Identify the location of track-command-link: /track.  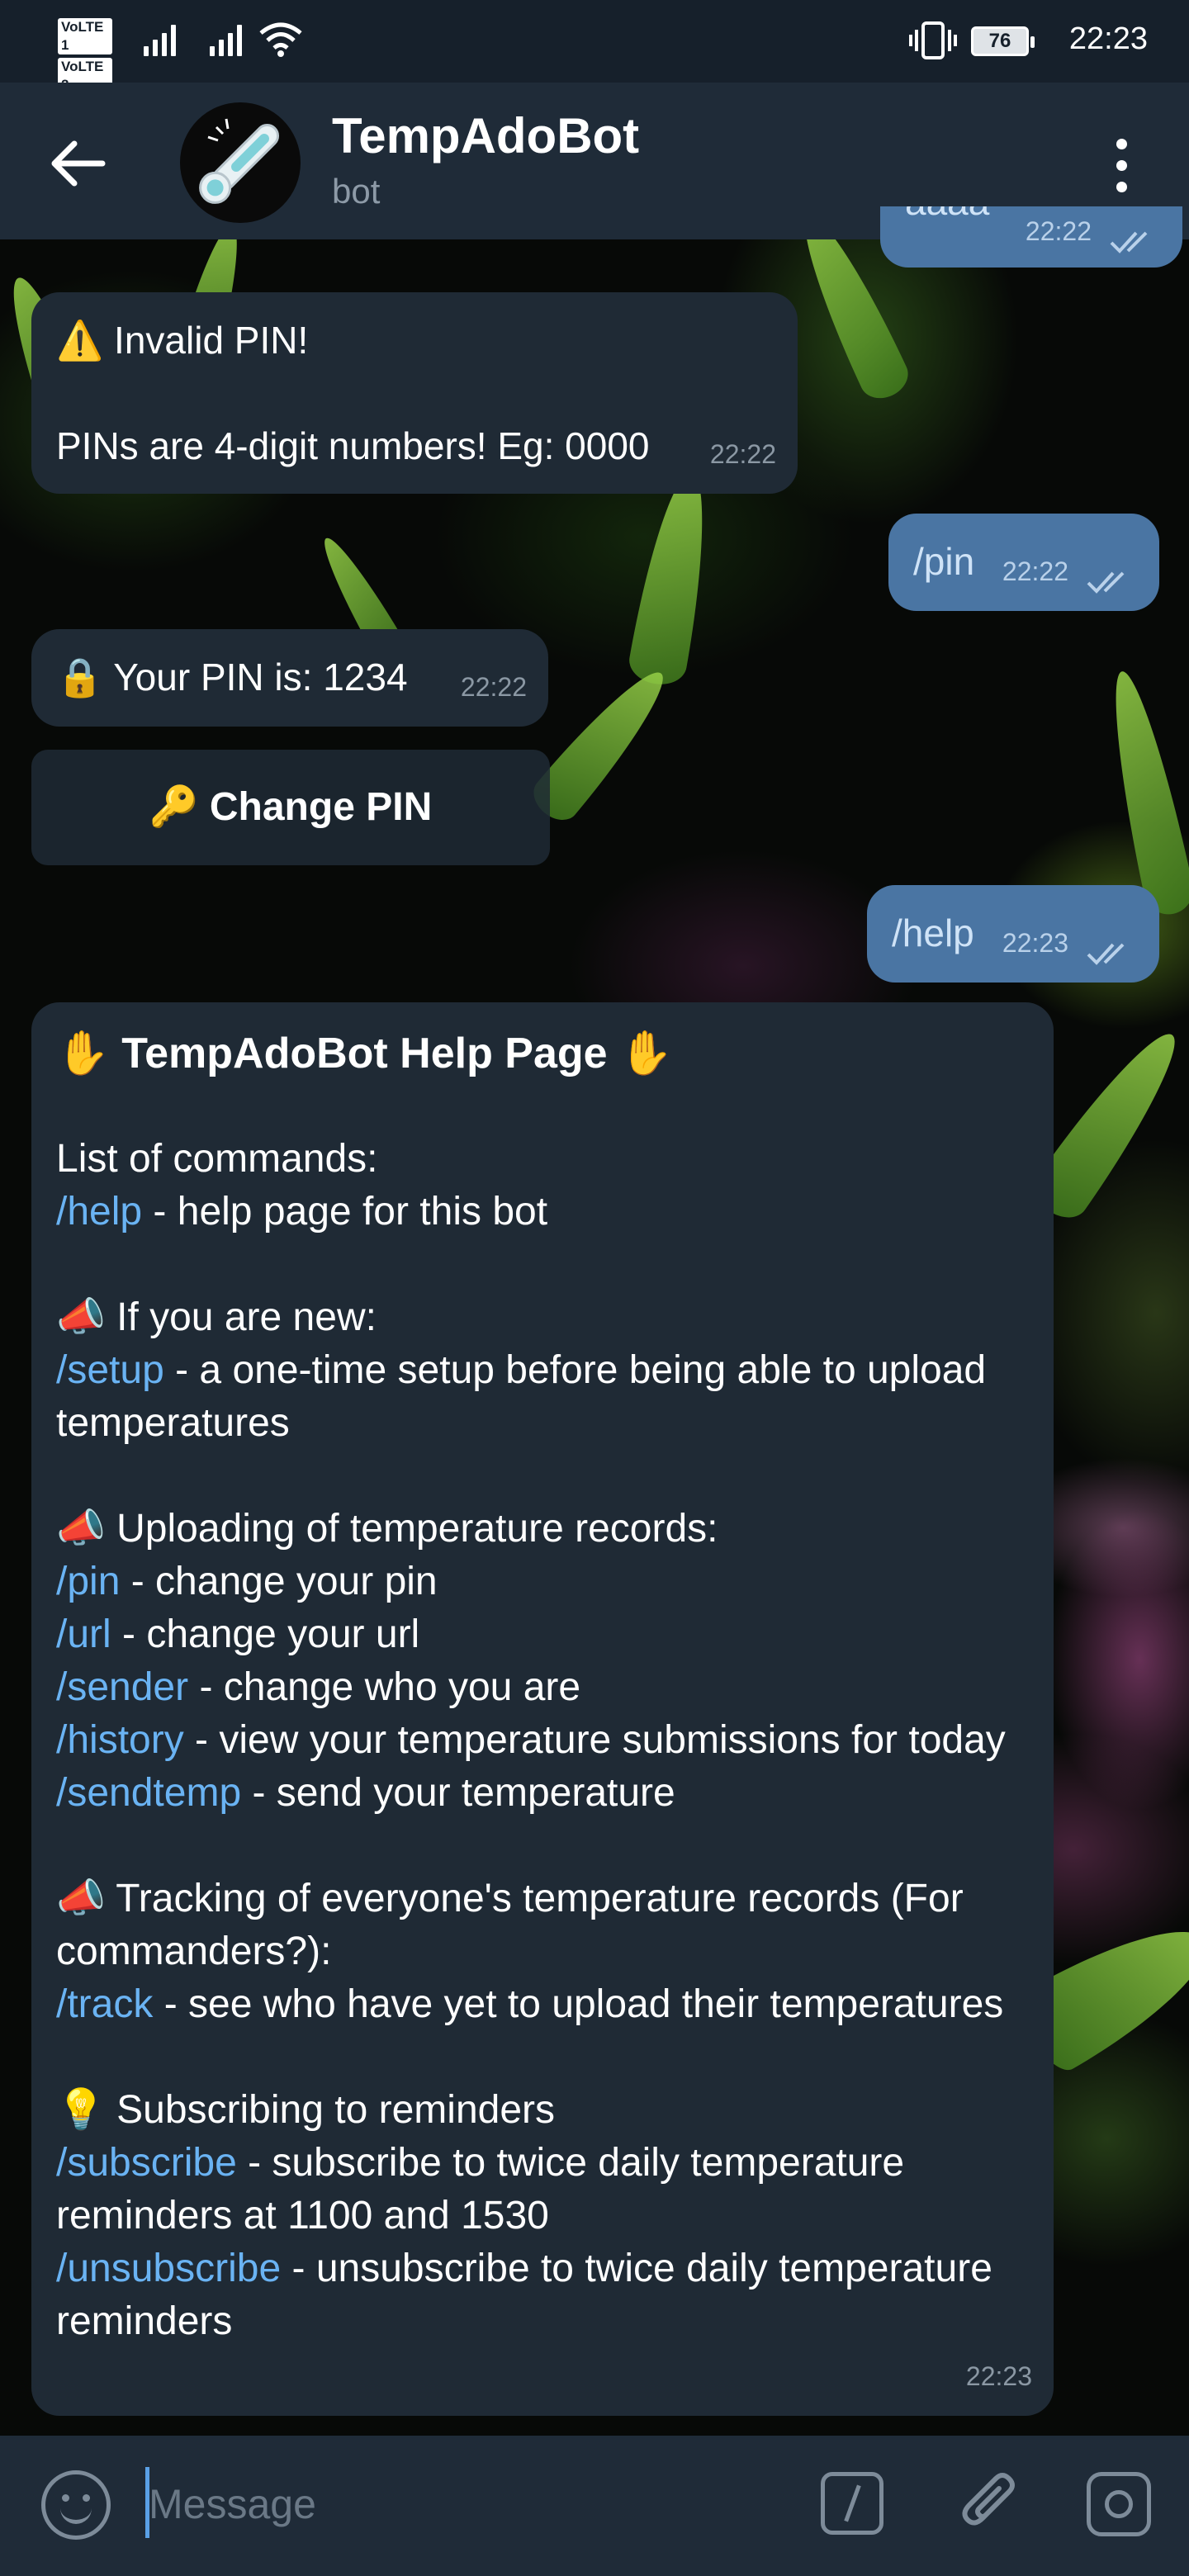
(104, 2004).